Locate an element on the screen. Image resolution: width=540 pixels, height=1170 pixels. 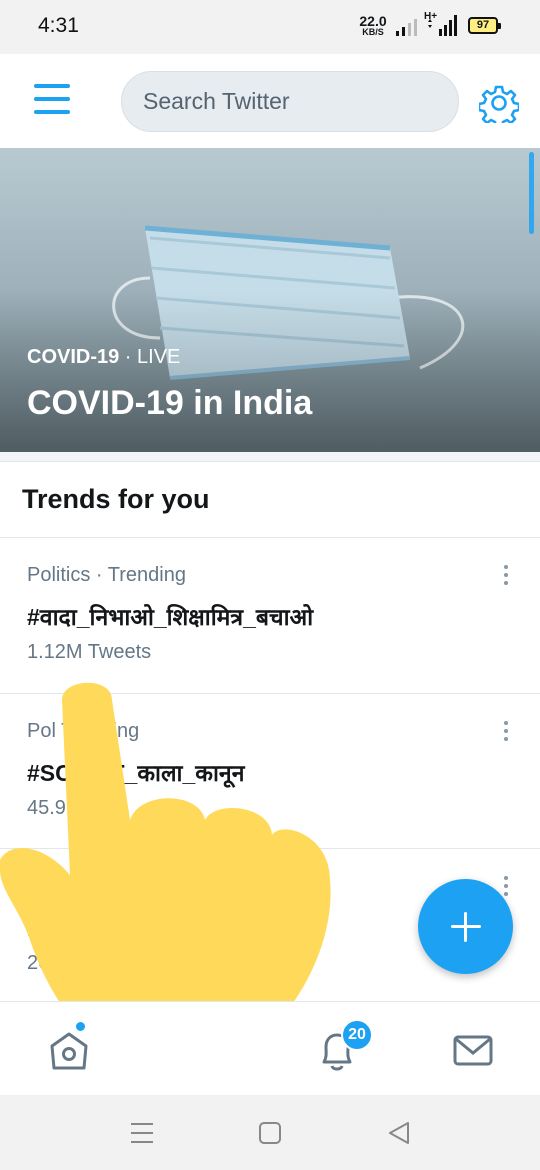
home-icon is located at coordinates (69, 1051).